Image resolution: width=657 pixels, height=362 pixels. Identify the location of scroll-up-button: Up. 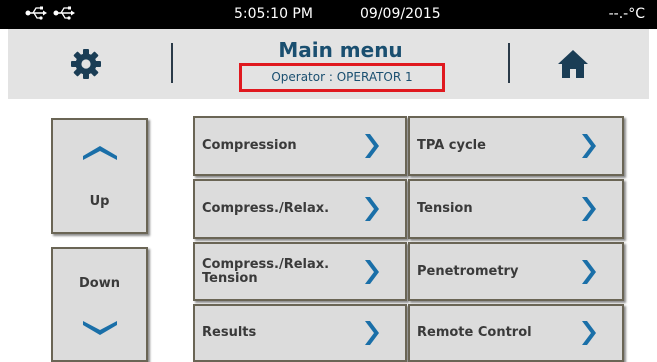
(99, 176).